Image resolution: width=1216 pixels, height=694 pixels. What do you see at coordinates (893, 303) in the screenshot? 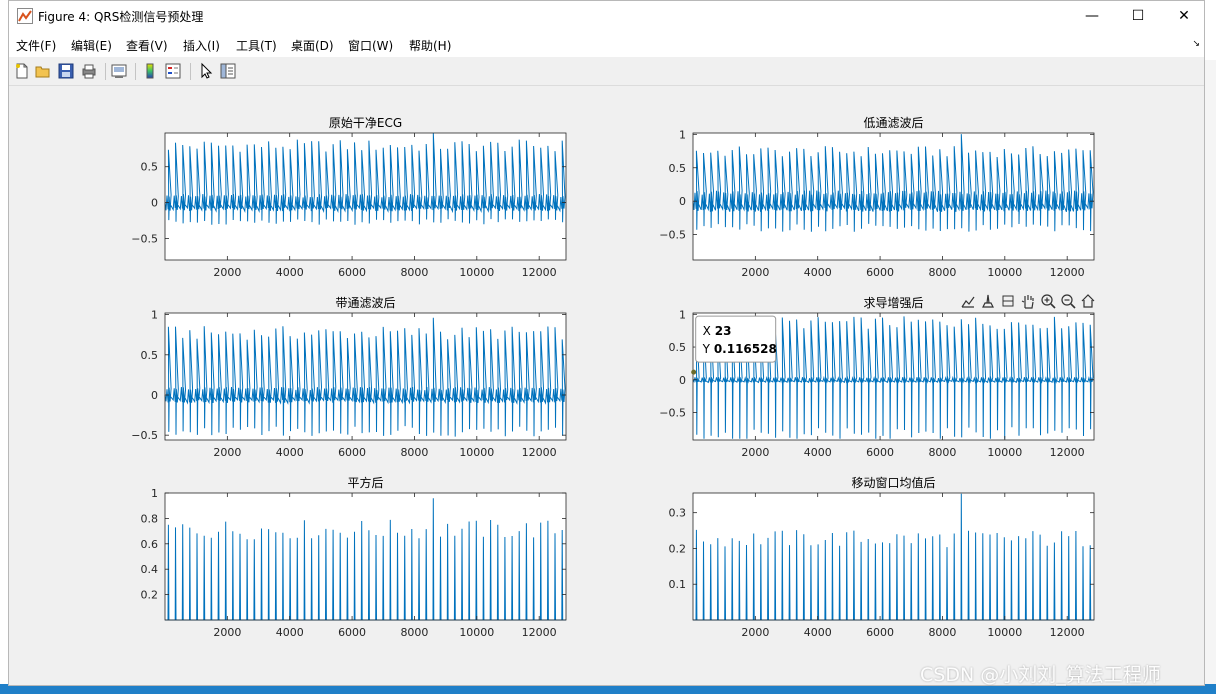
I see `axes-title: 求导增强后` at bounding box center [893, 303].